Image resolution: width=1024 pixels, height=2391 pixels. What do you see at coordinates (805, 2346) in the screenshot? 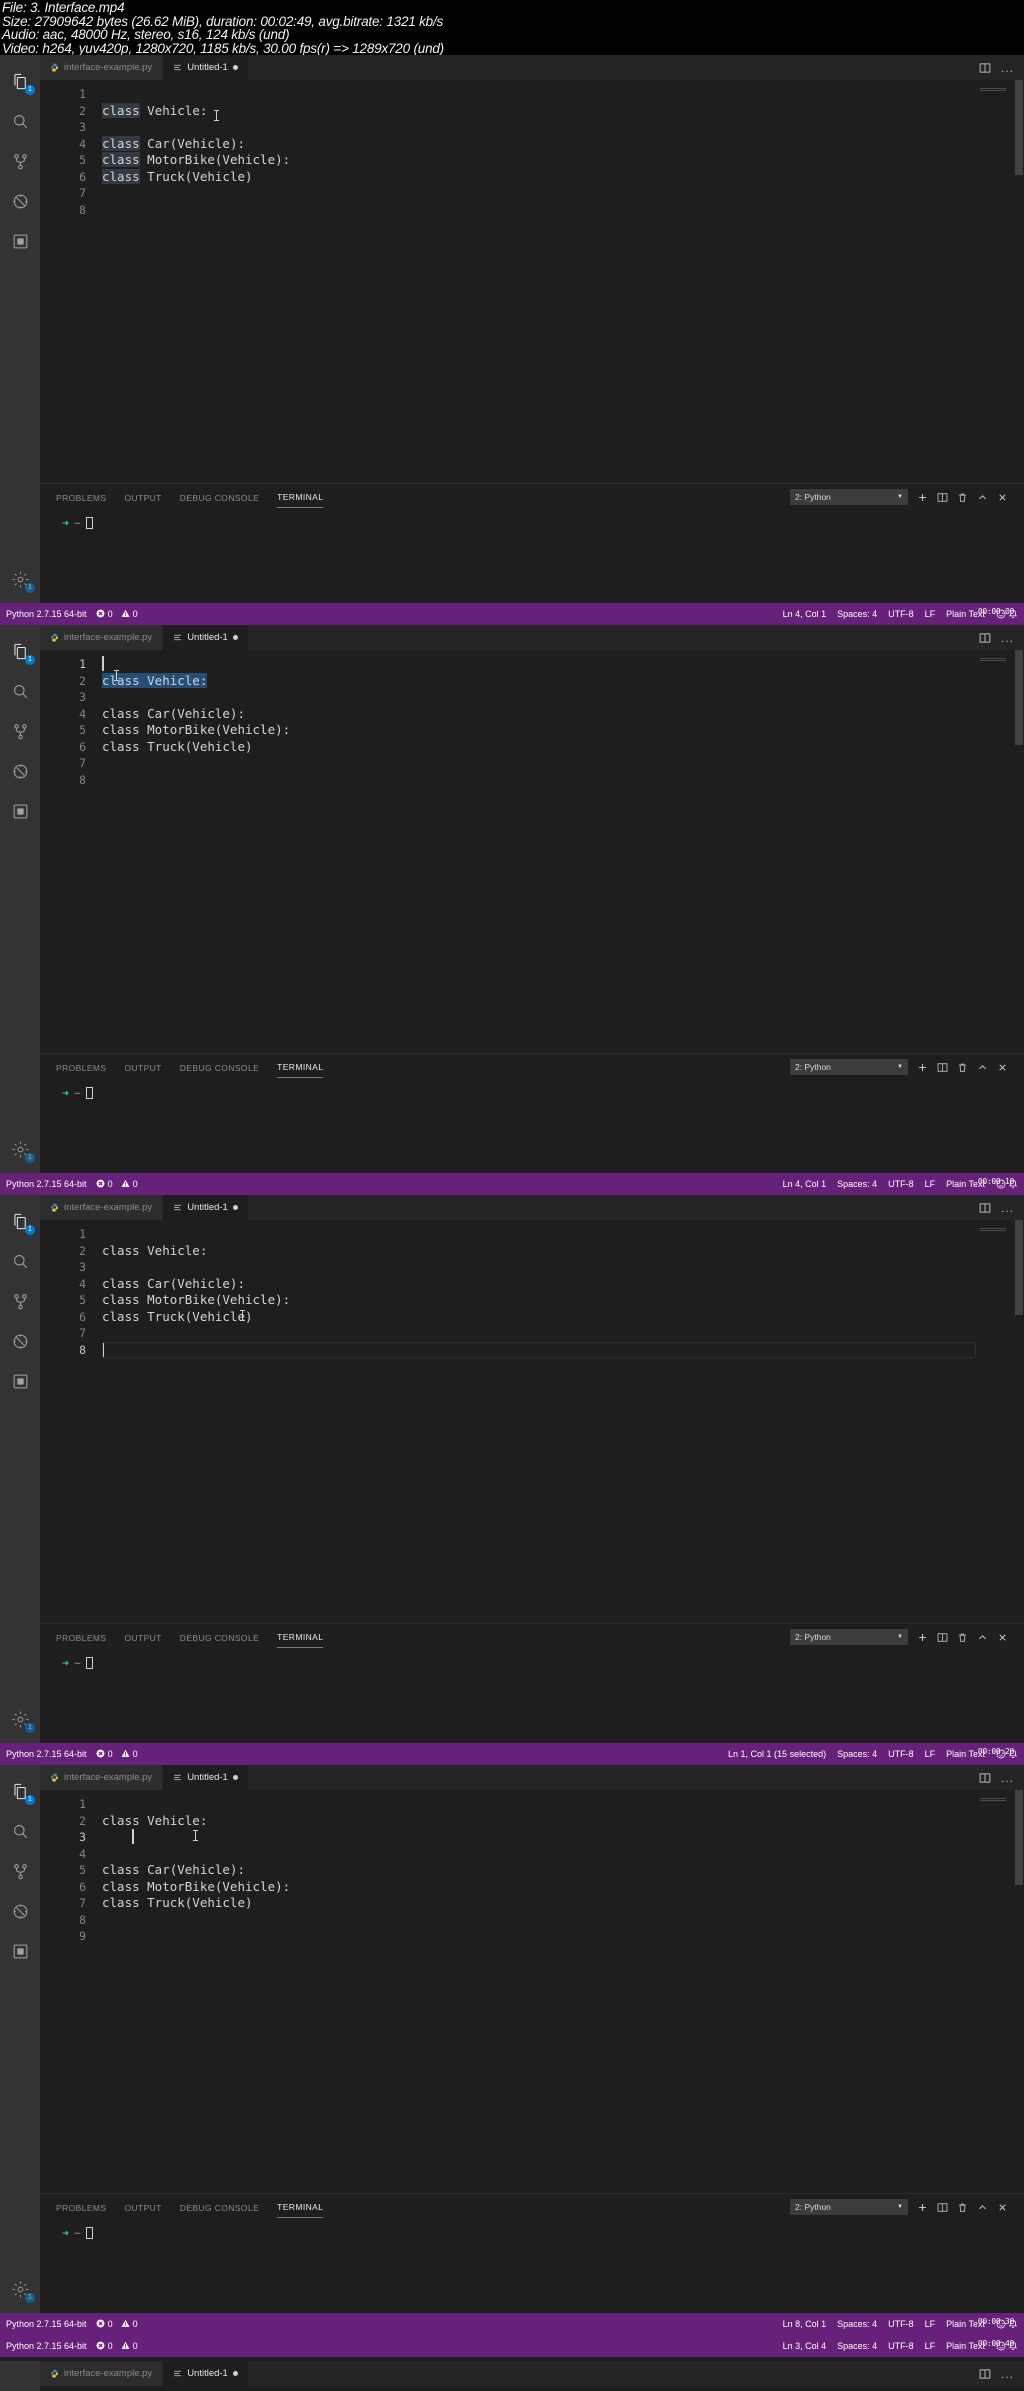
I see `status-cursor-position: Ln 3, Col 4` at bounding box center [805, 2346].